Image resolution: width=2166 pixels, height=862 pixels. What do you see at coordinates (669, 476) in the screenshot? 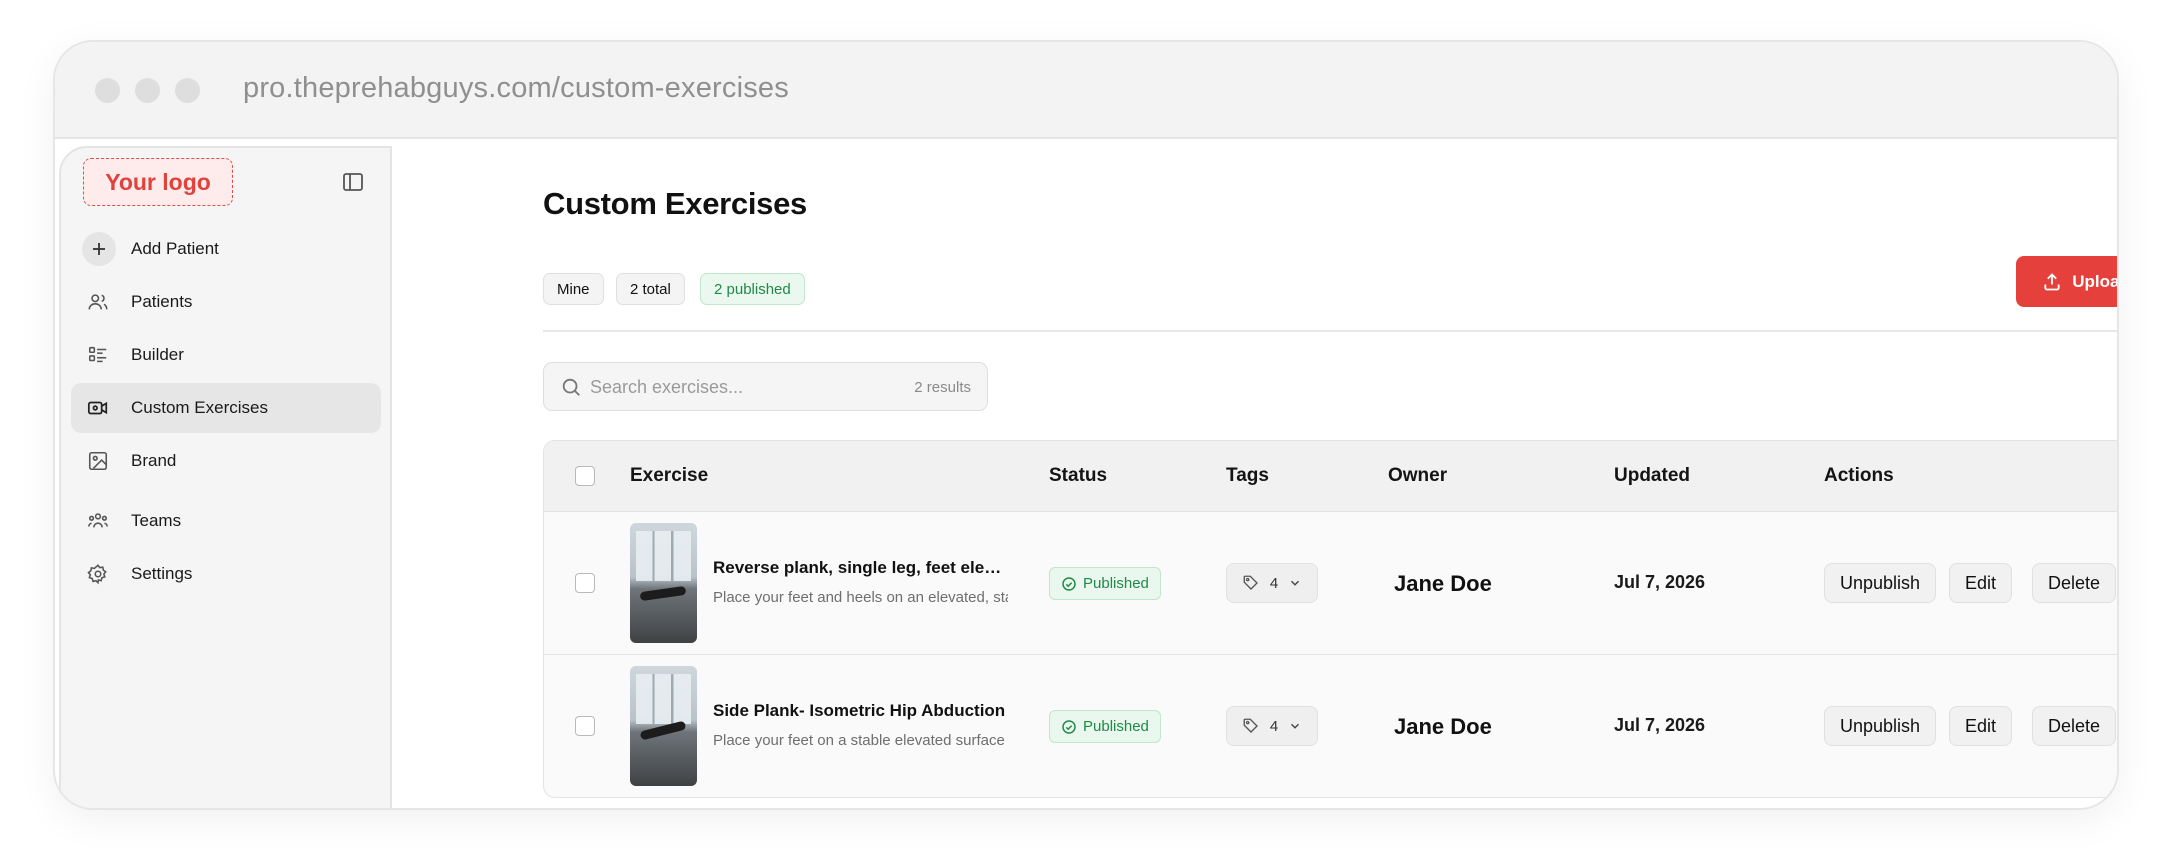
I see `column-header-exercise: Exercise` at bounding box center [669, 476].